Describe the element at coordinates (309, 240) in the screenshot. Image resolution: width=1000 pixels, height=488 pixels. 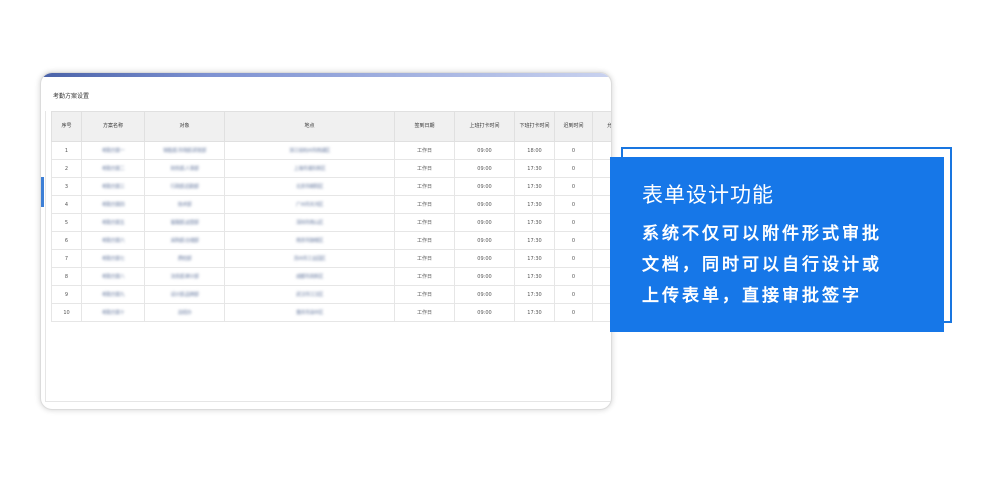
I see `cell-location: 南京市鼓楼区` at that location.